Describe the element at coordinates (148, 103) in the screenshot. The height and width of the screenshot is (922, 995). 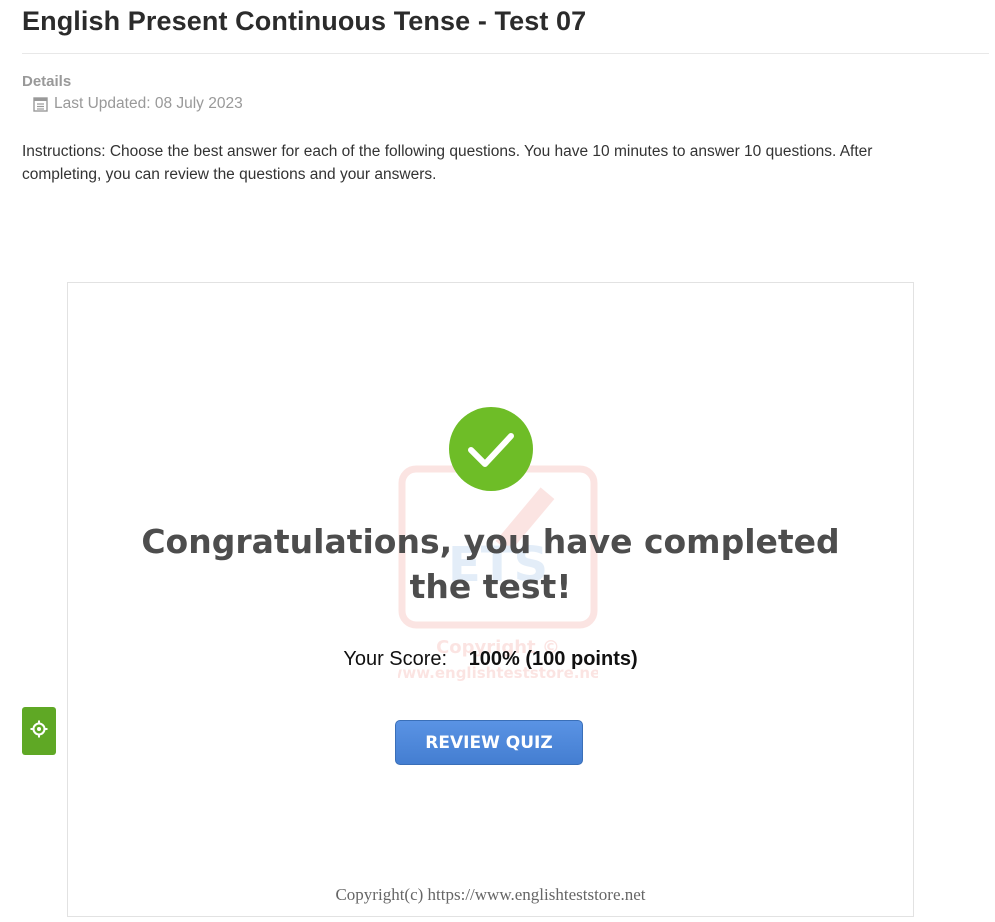
I see `last-updated-text: Last Updated: 08 July 2023` at that location.